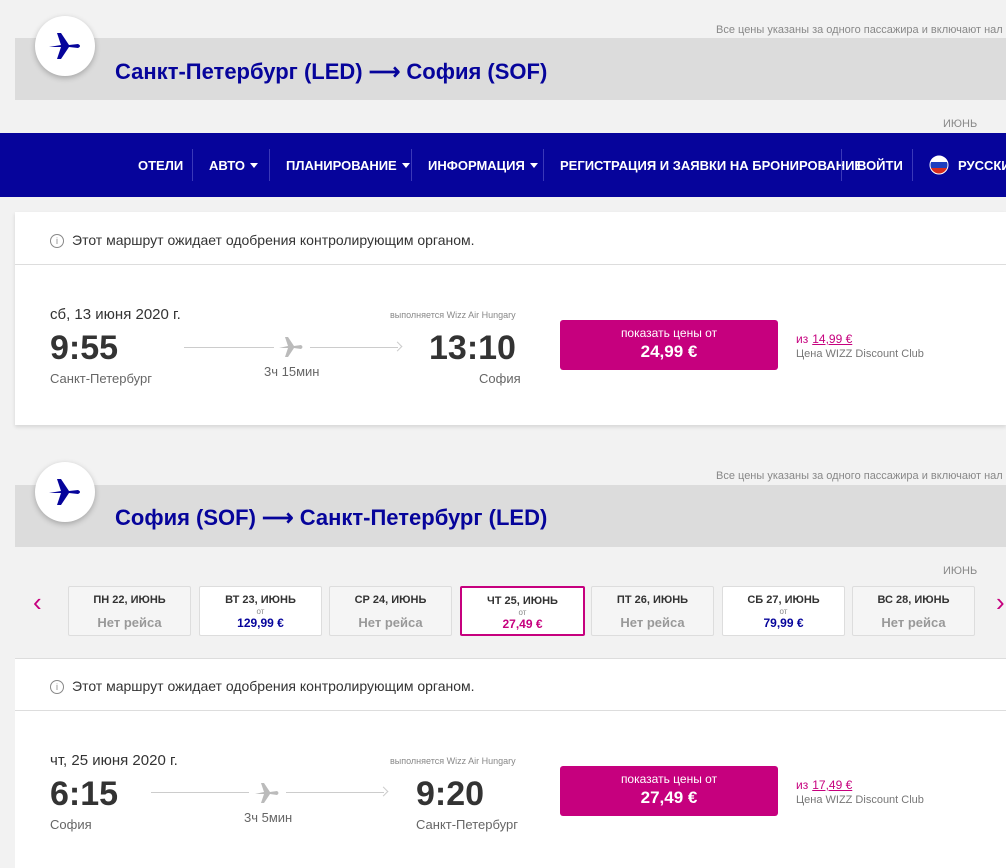  Describe the element at coordinates (1000, 602) in the screenshot. I see `next-dates-button: ›` at that location.